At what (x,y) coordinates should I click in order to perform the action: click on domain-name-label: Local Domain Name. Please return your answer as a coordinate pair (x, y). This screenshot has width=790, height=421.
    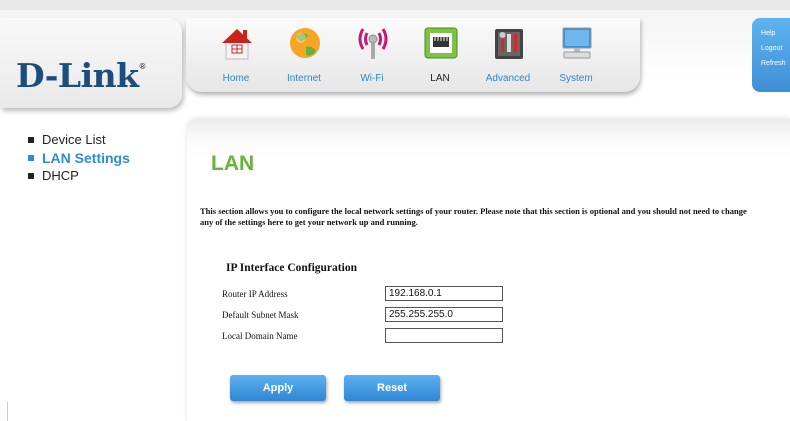
    Looking at the image, I should click on (260, 336).